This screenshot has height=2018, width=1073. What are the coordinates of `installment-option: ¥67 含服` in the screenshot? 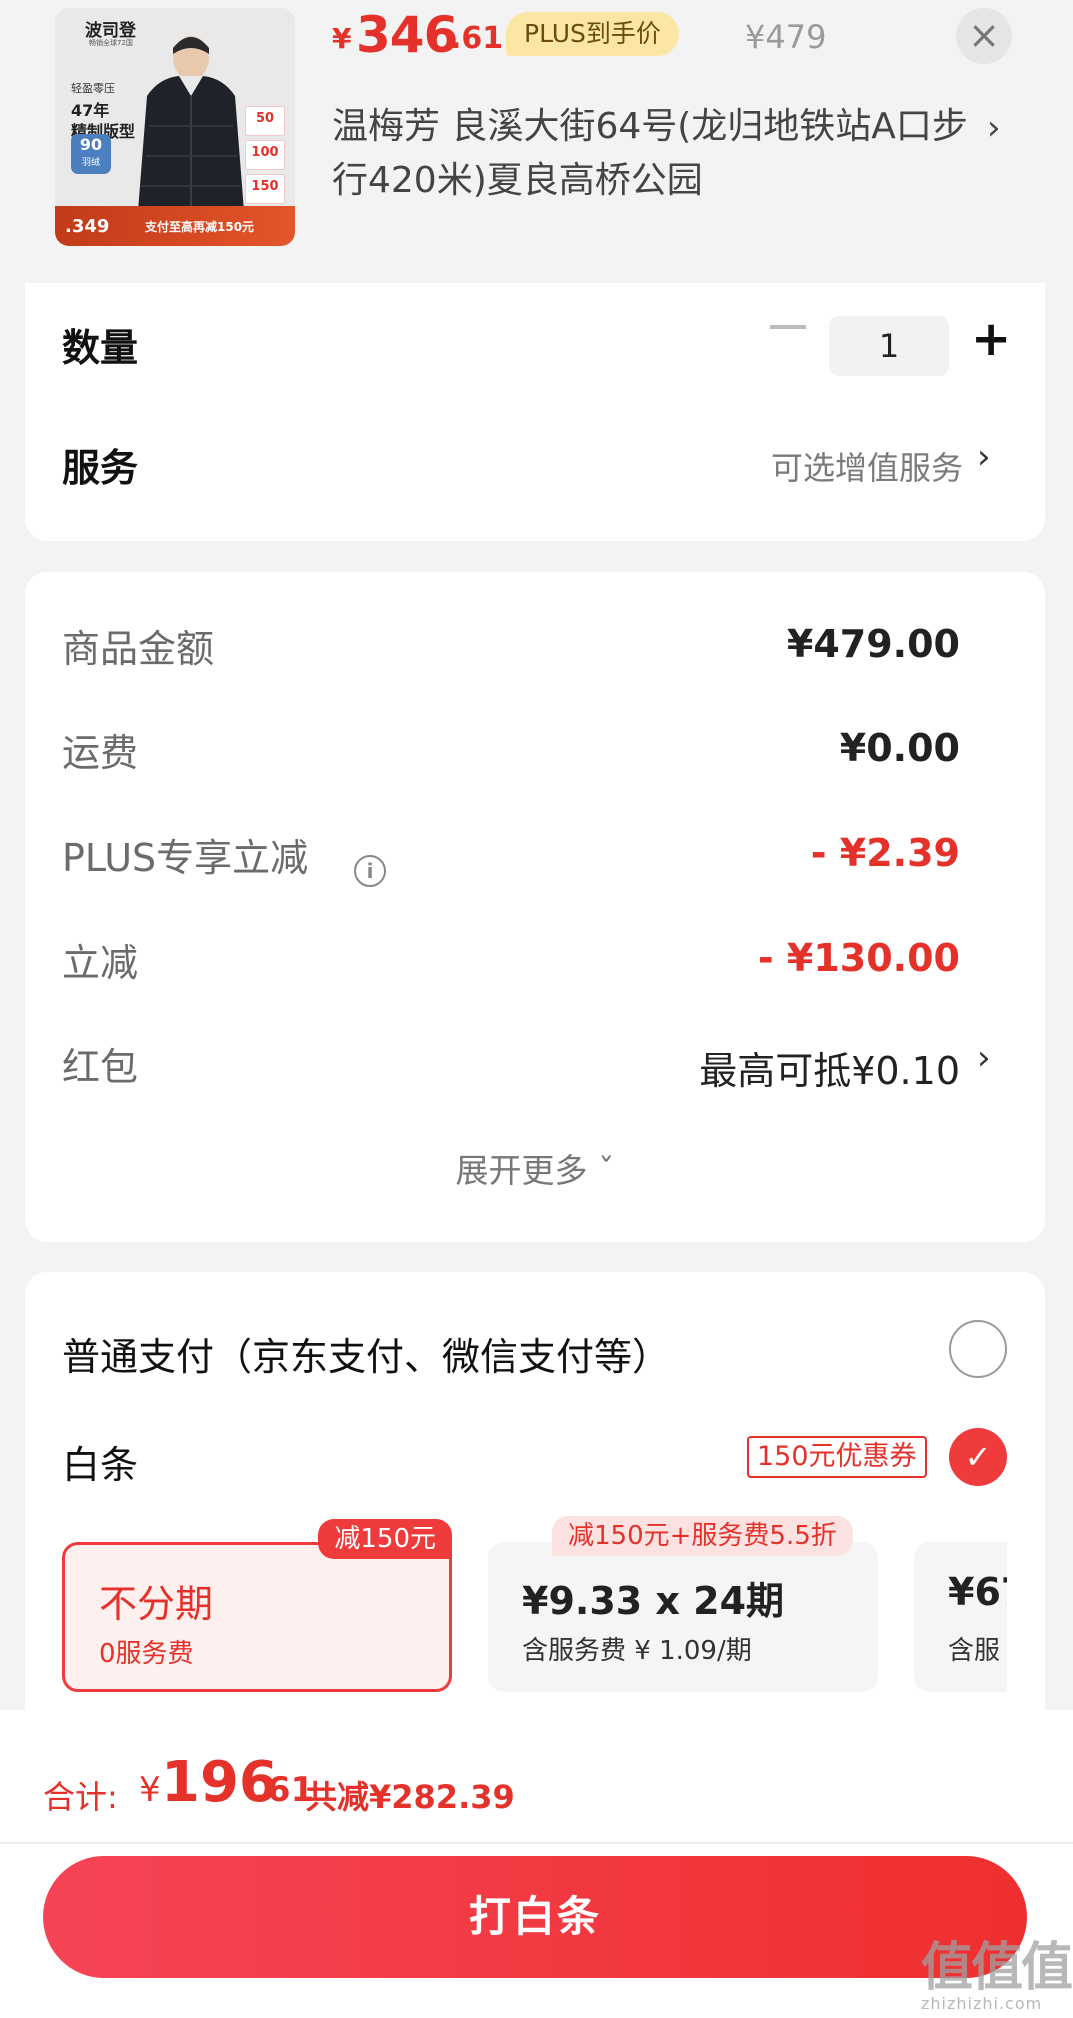 It's located at (960, 1617).